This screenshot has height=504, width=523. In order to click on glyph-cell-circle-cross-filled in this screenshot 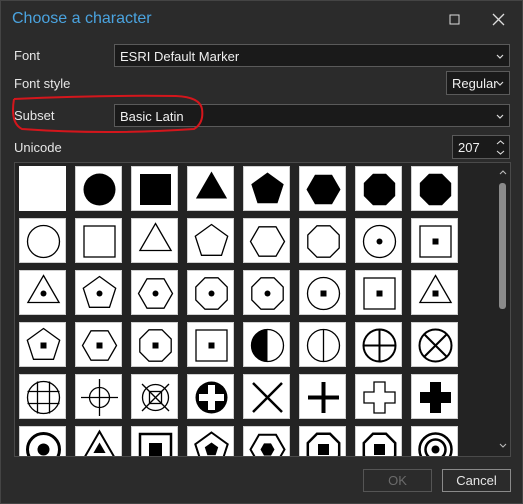, I will do `click(210, 396)`.